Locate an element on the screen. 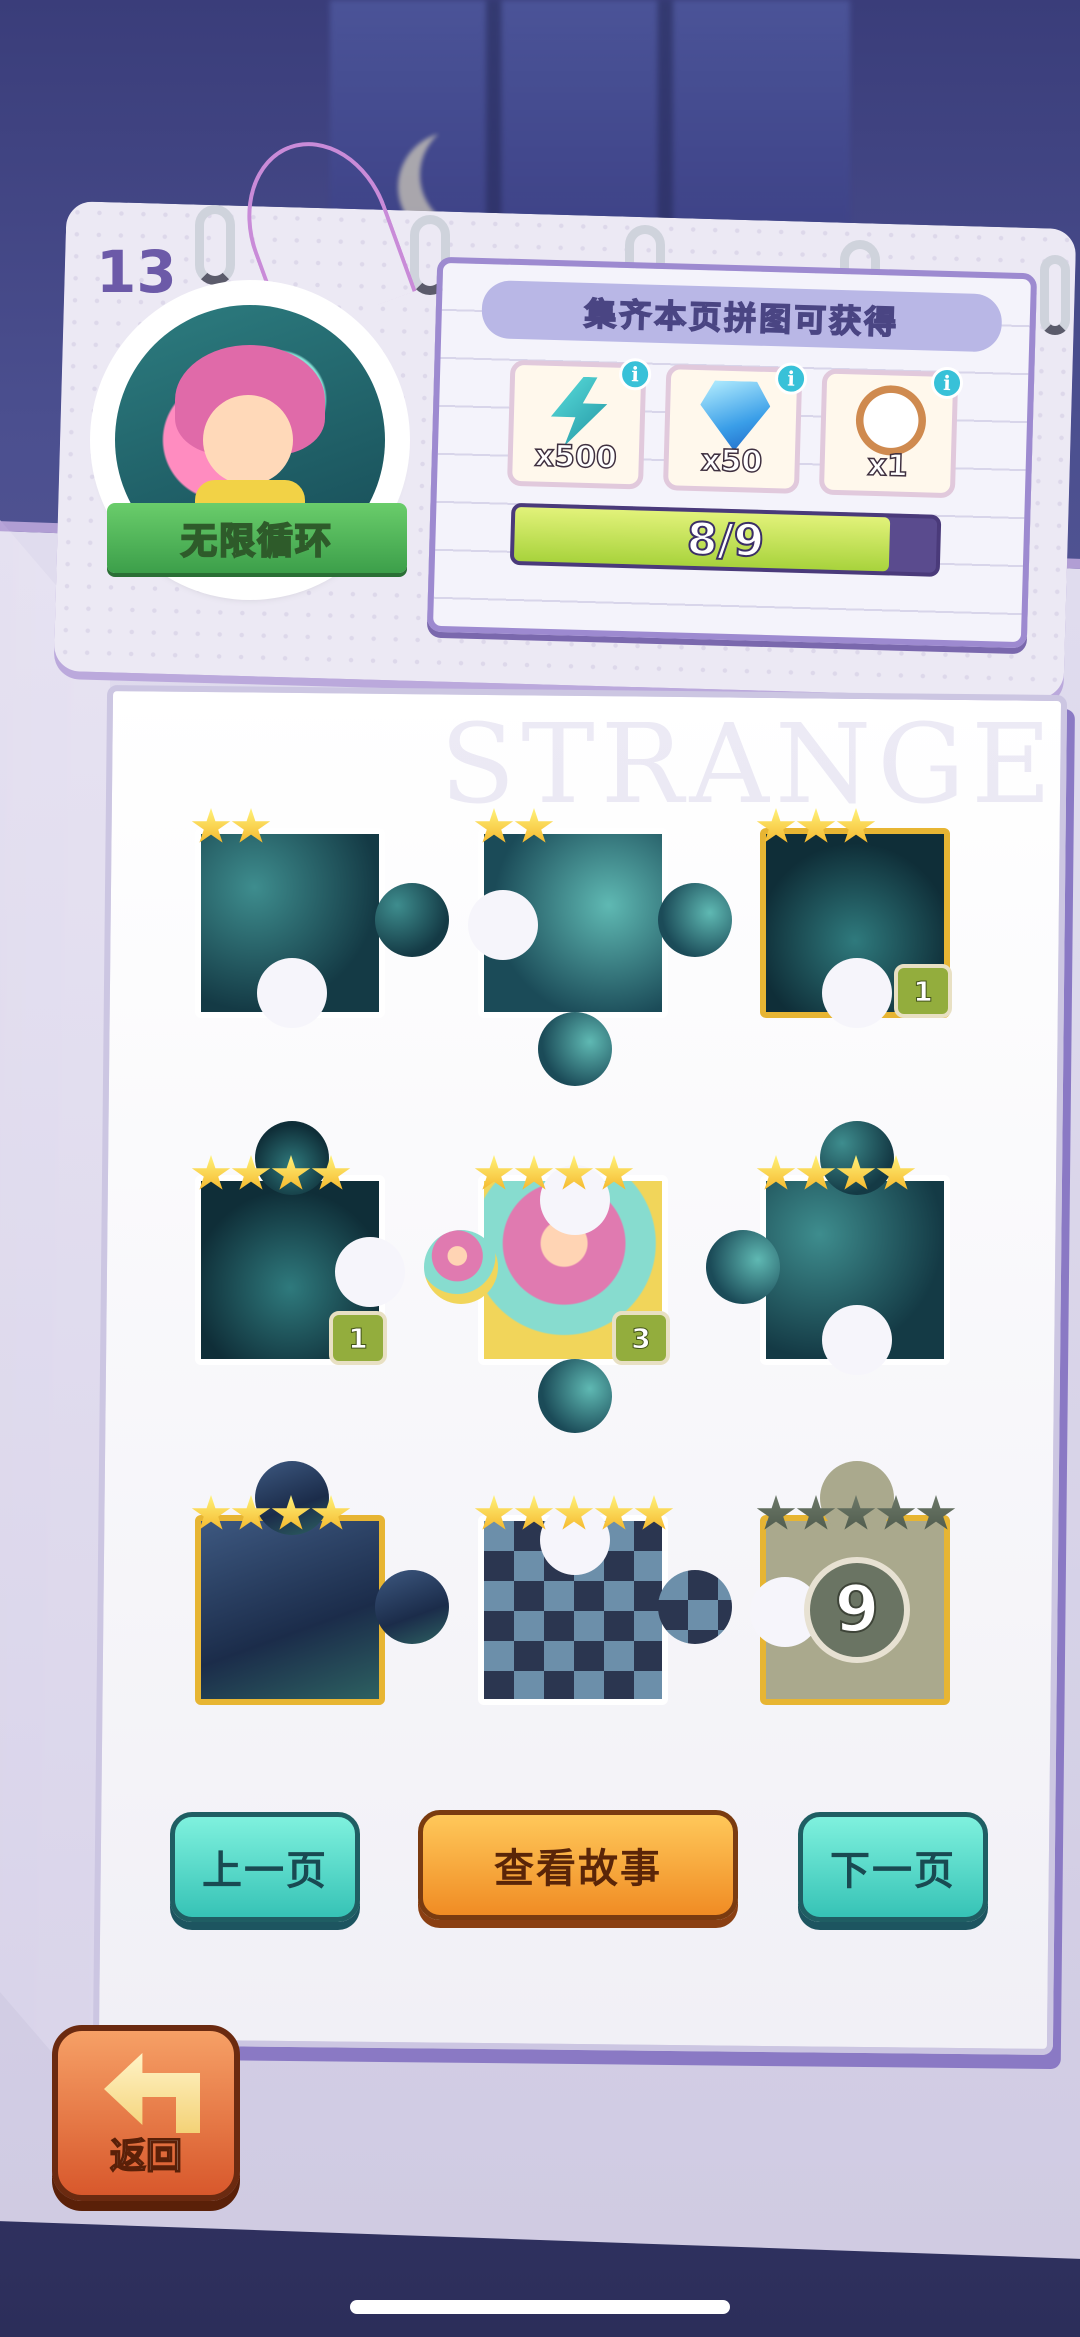 This screenshot has height=2337, width=1080. reward-title: 集齐本页拼图可获得 is located at coordinates (741, 318).